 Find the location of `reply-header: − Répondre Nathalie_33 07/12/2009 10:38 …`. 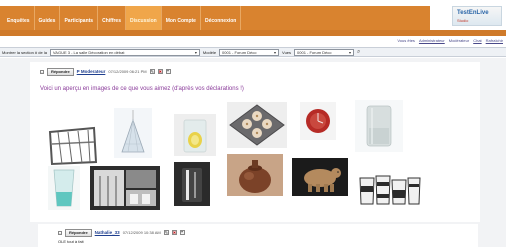

reply-header: − Répondre Nathalie_33 07/12/2009 10:38 … is located at coordinates (121, 232).